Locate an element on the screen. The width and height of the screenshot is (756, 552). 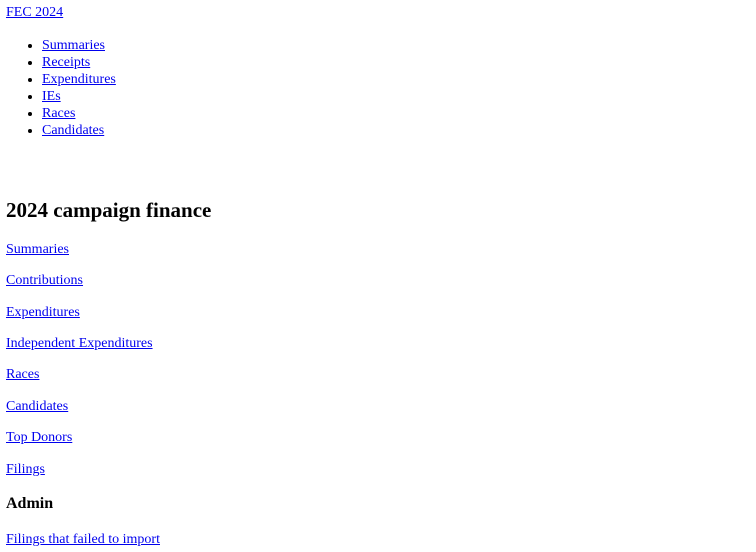
link-races: Races is located at coordinates (22, 375).